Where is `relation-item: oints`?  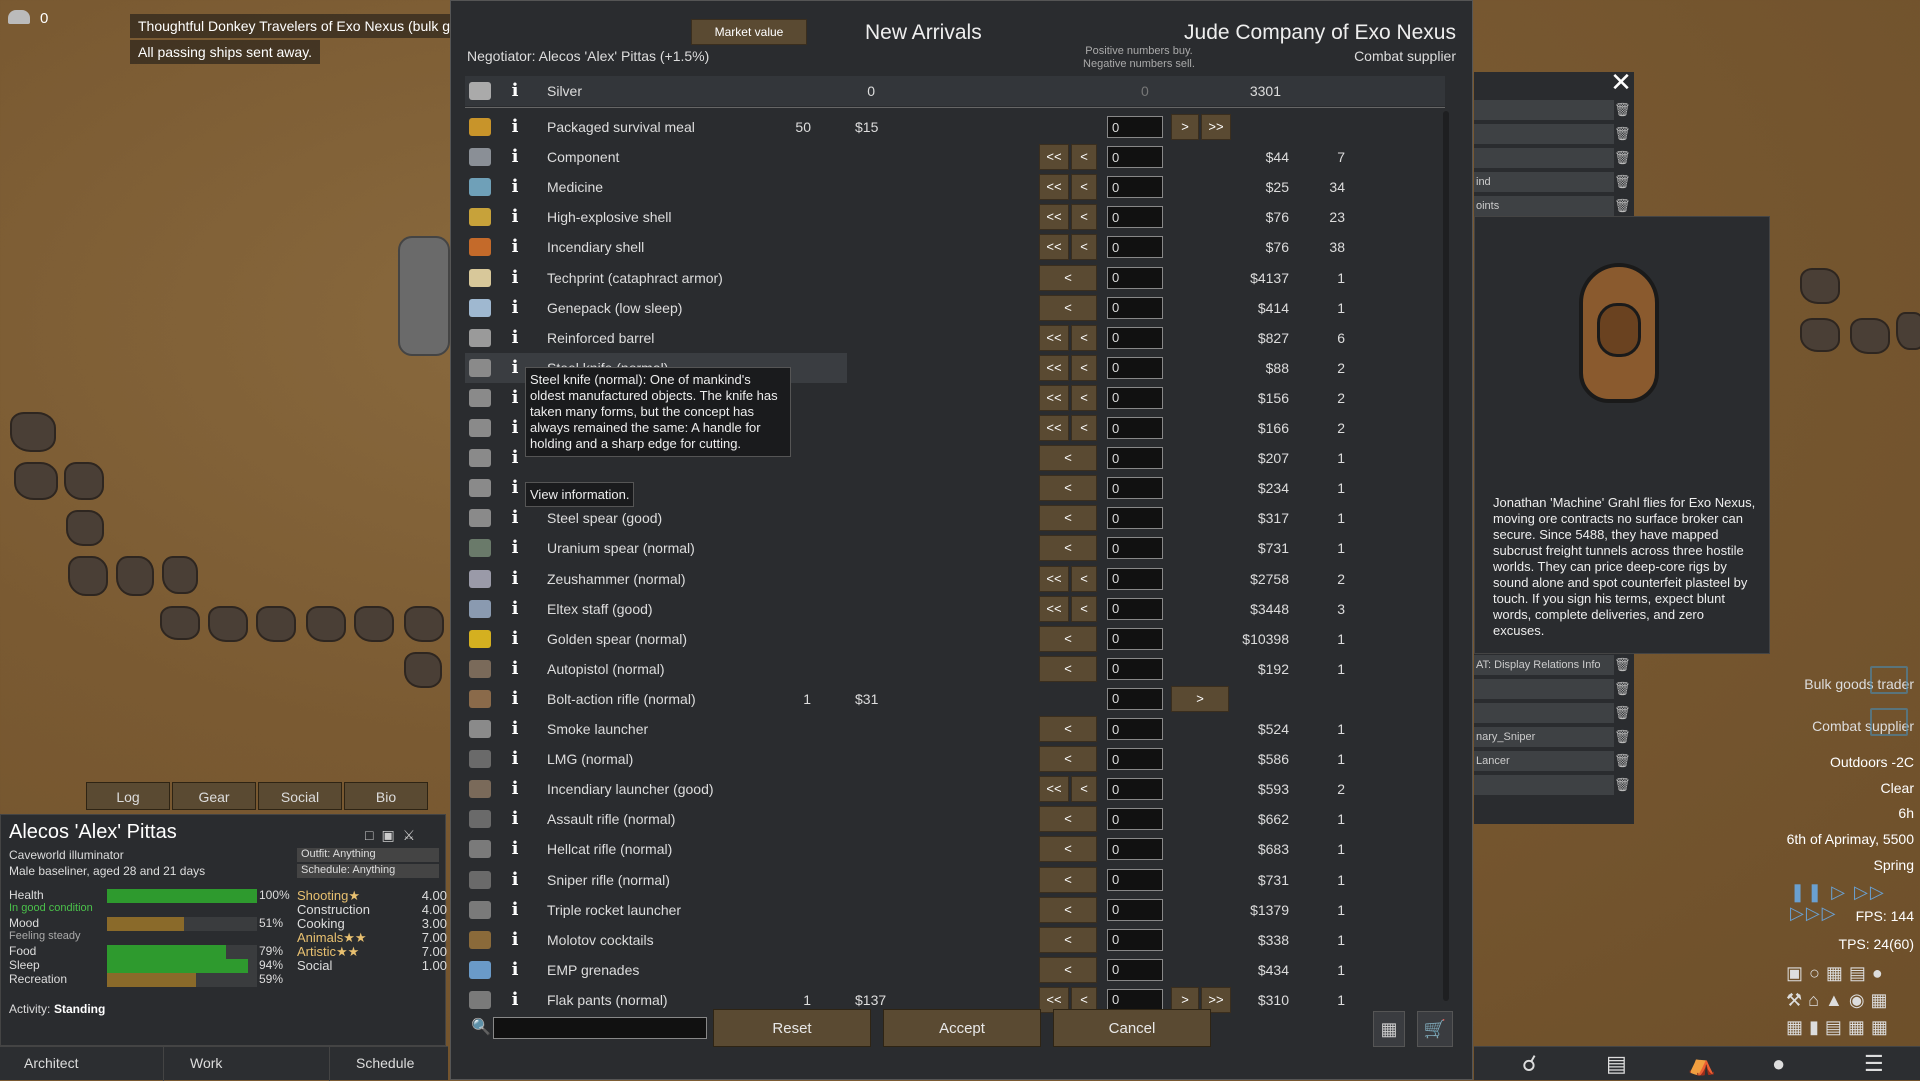 relation-item: oints is located at coordinates (1544, 206).